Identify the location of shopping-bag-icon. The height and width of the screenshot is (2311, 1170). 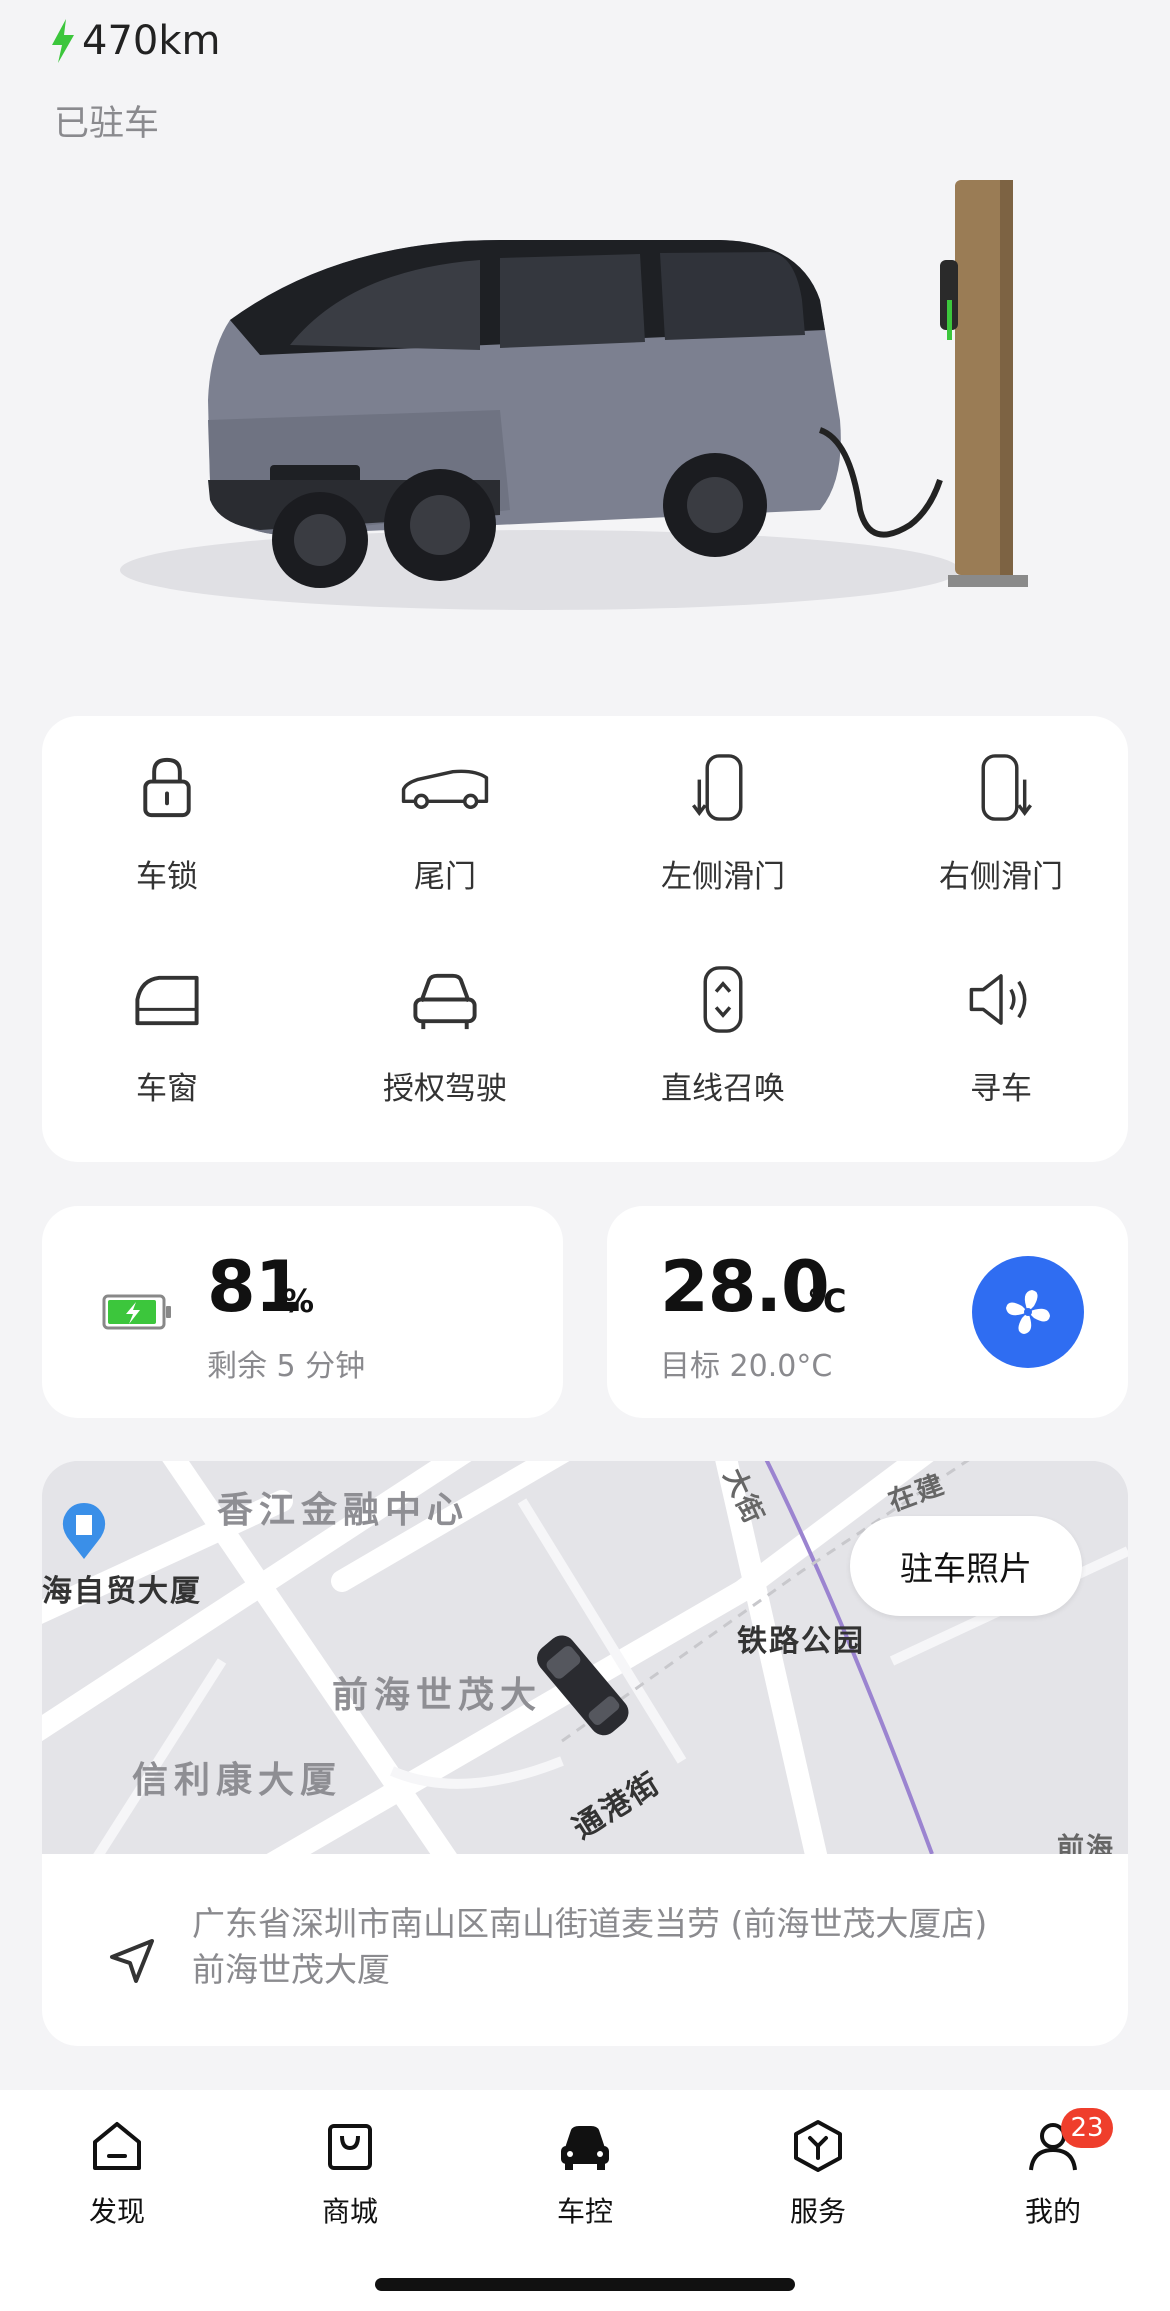
(350, 2147).